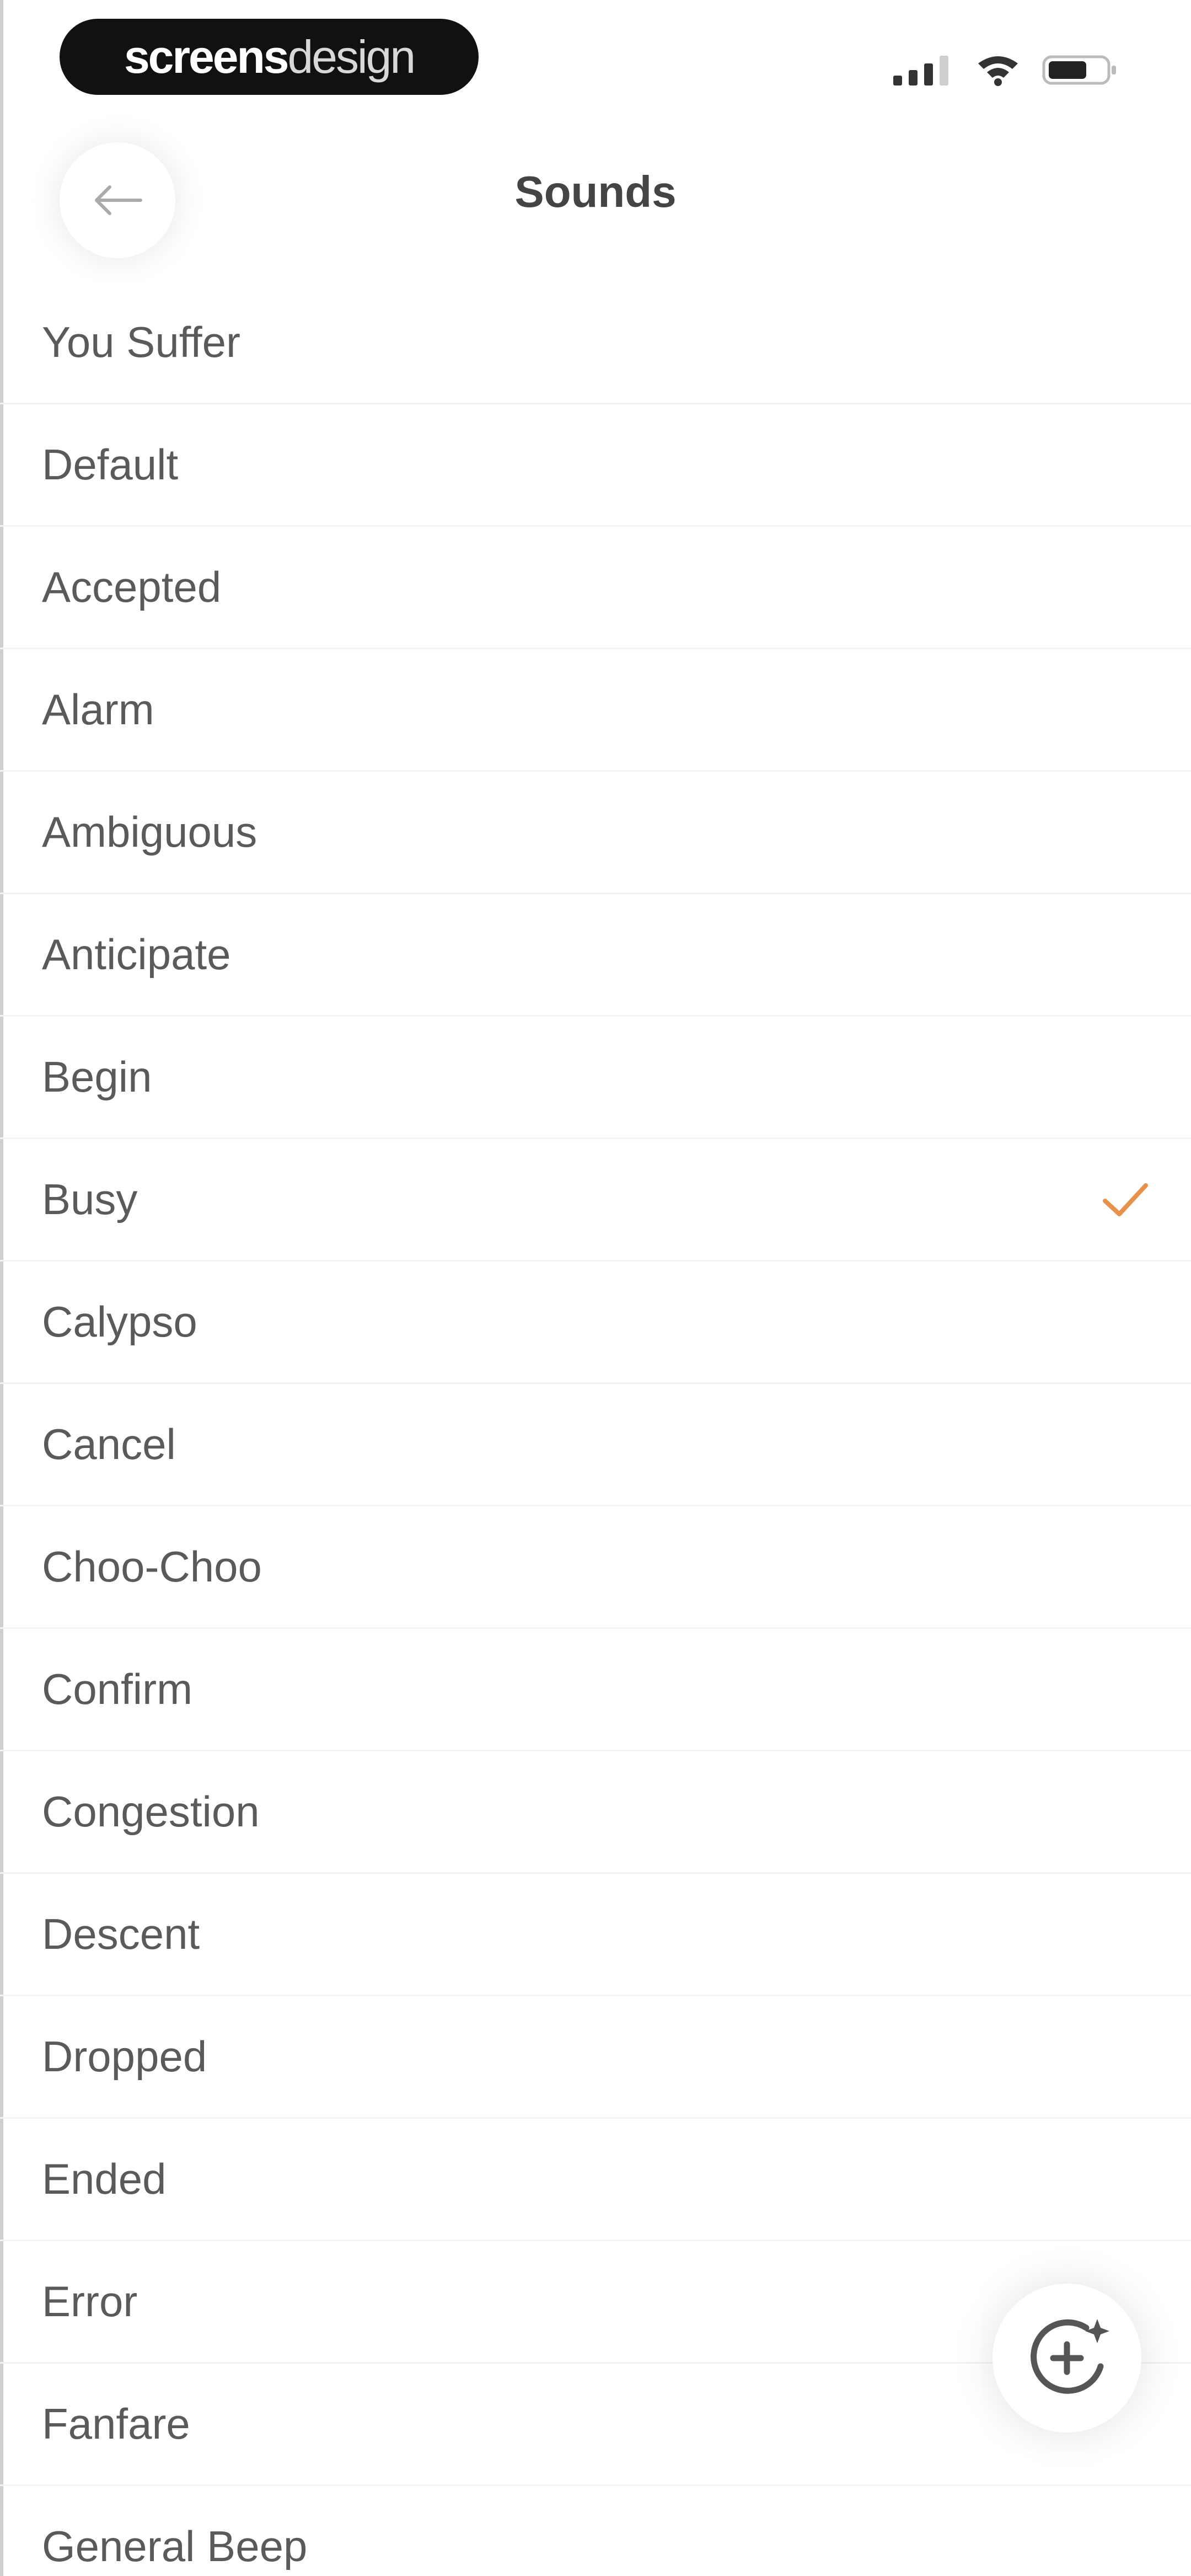  What do you see at coordinates (117, 1689) in the screenshot?
I see `sound-item-label: Confirm` at bounding box center [117, 1689].